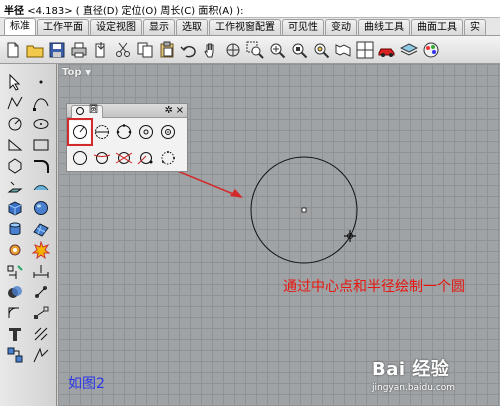 The height and width of the screenshot is (406, 500). Describe the element at coordinates (411, 369) in the screenshot. I see `watermark-logo: Bai 经验` at that location.